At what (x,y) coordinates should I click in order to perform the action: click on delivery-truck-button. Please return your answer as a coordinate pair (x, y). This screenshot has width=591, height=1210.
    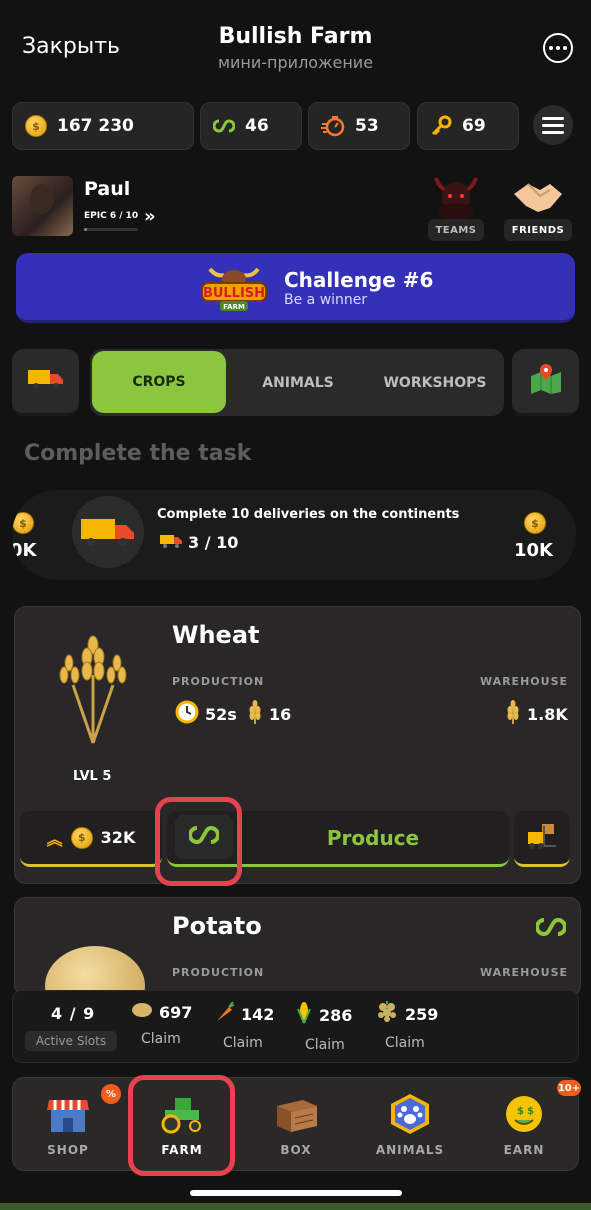
    Looking at the image, I should click on (45, 382).